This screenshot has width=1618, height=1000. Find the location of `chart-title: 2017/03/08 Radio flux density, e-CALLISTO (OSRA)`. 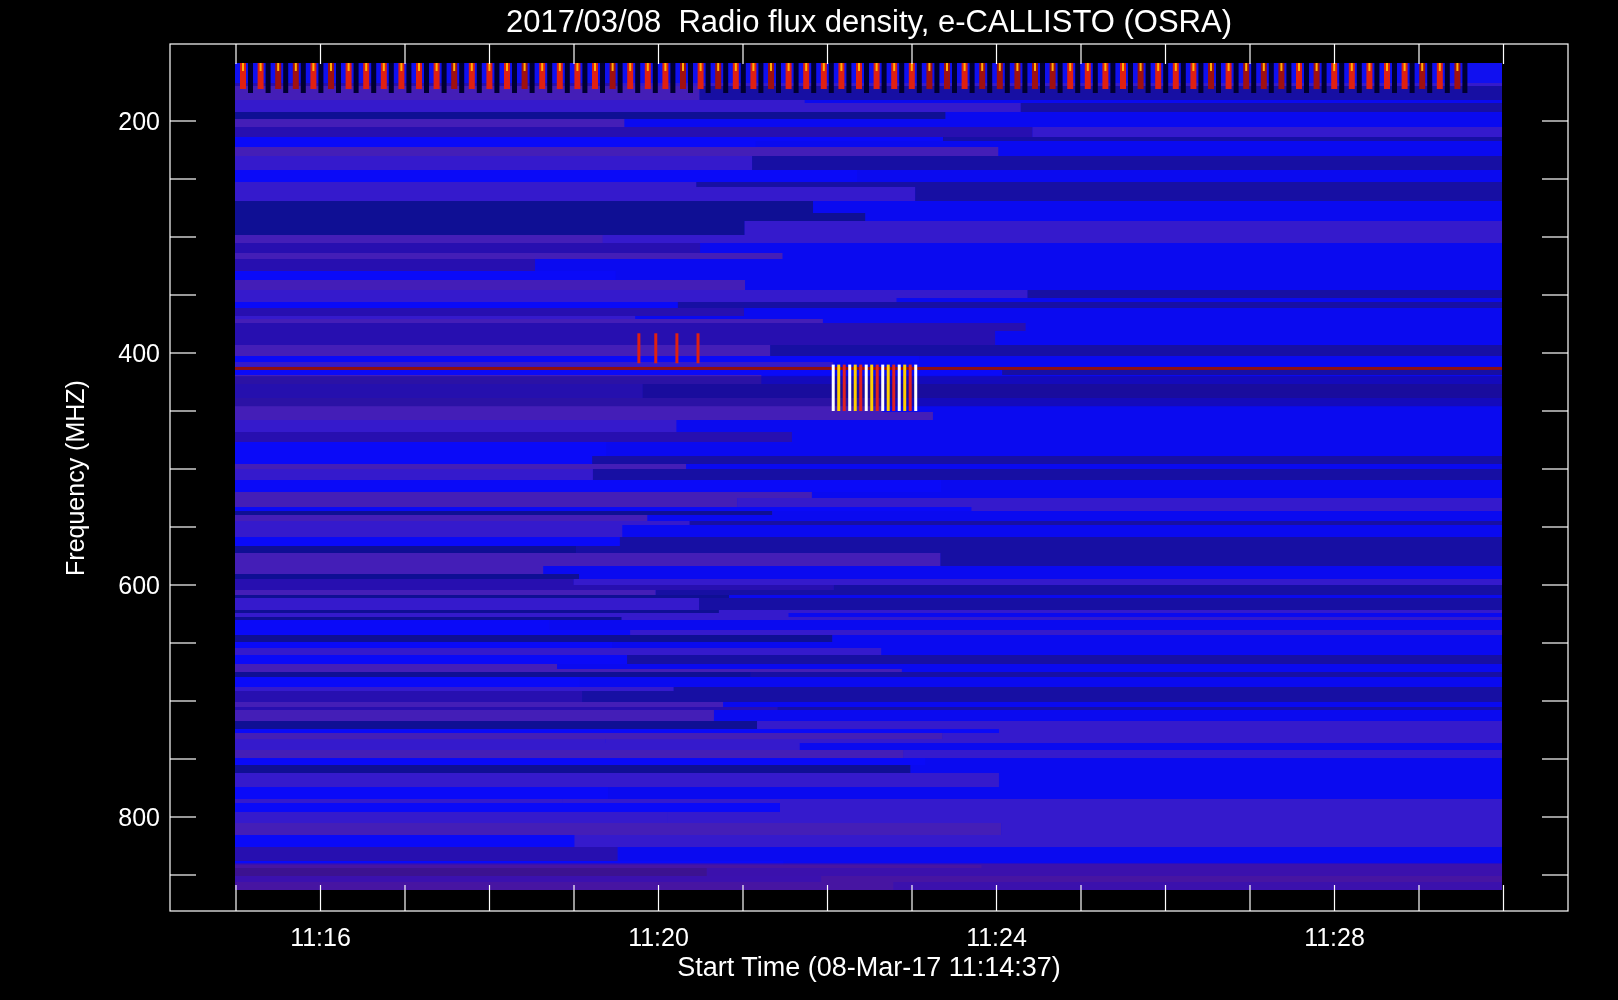

chart-title: 2017/03/08 Radio flux density, e-CALLISTO (OSRA) is located at coordinates (869, 21).